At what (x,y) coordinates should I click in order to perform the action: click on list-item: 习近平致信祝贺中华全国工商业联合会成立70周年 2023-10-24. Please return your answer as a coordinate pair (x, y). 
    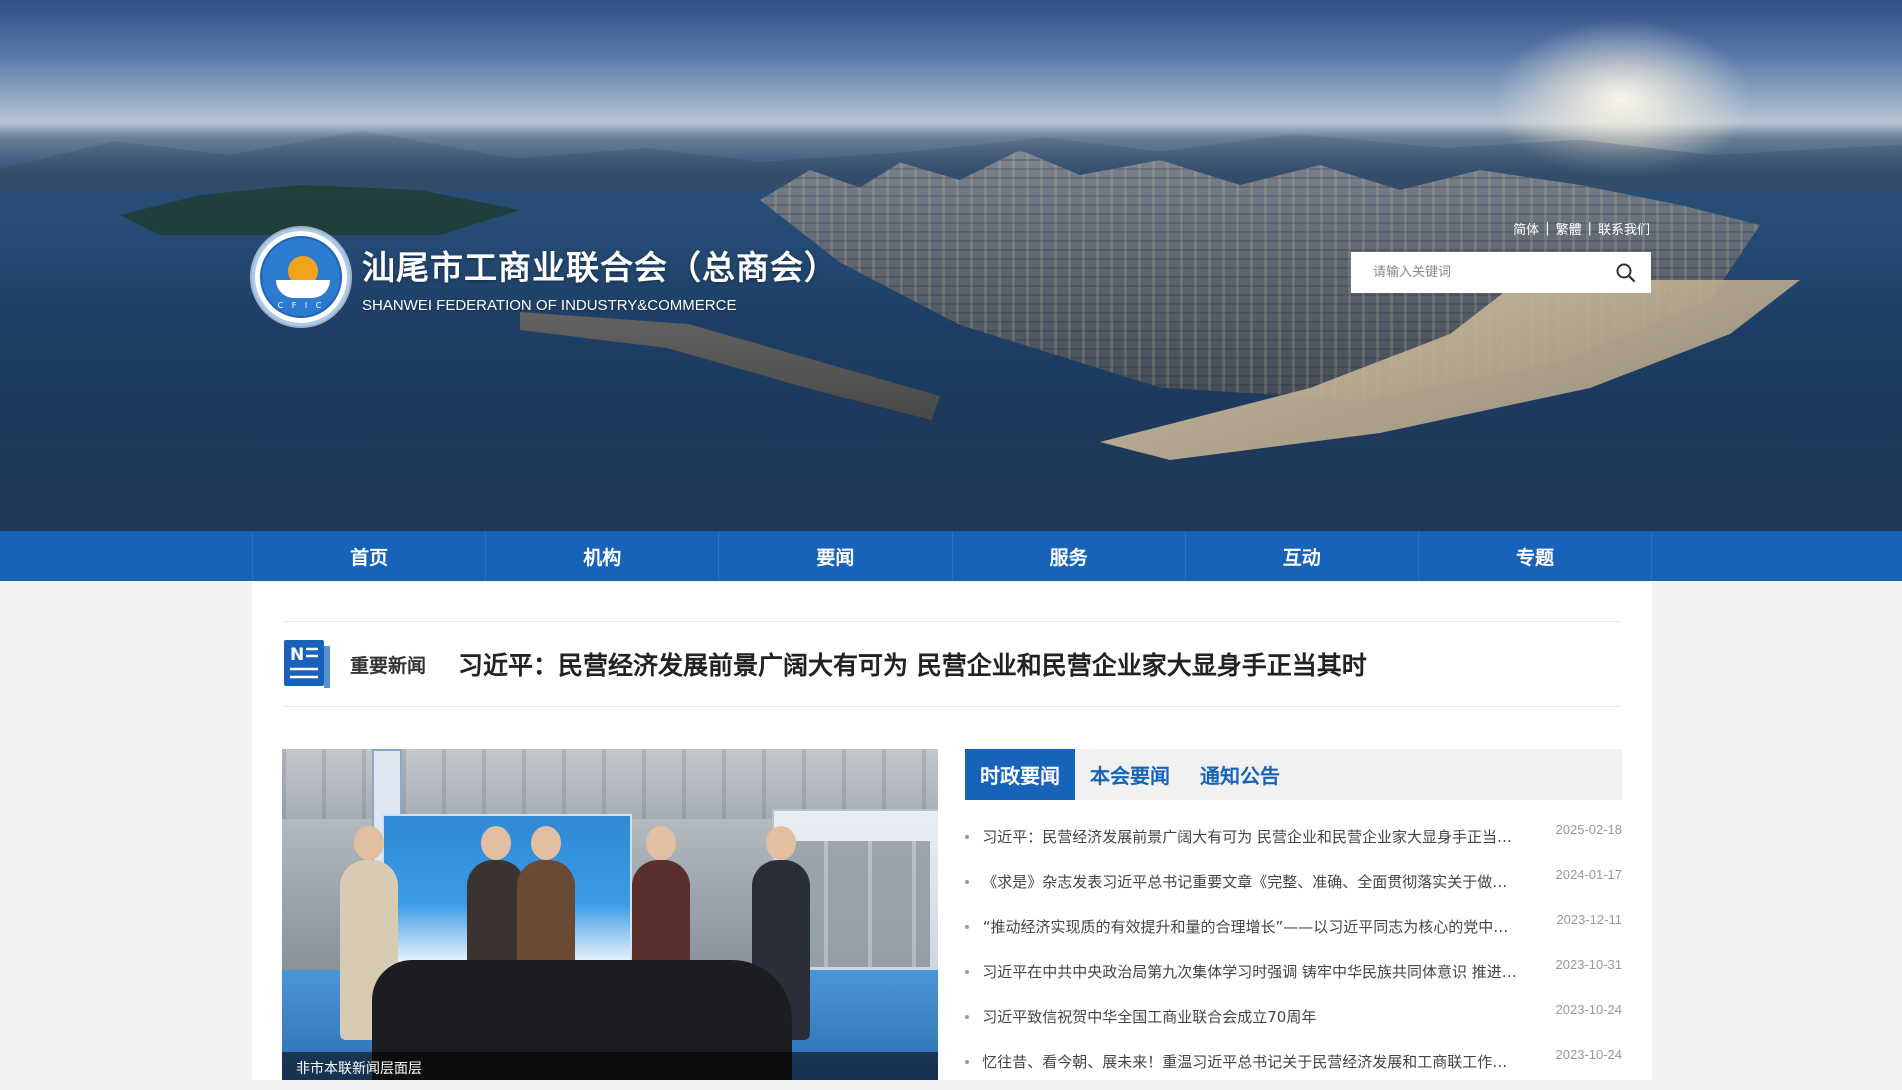
    Looking at the image, I should click on (1293, 1022).